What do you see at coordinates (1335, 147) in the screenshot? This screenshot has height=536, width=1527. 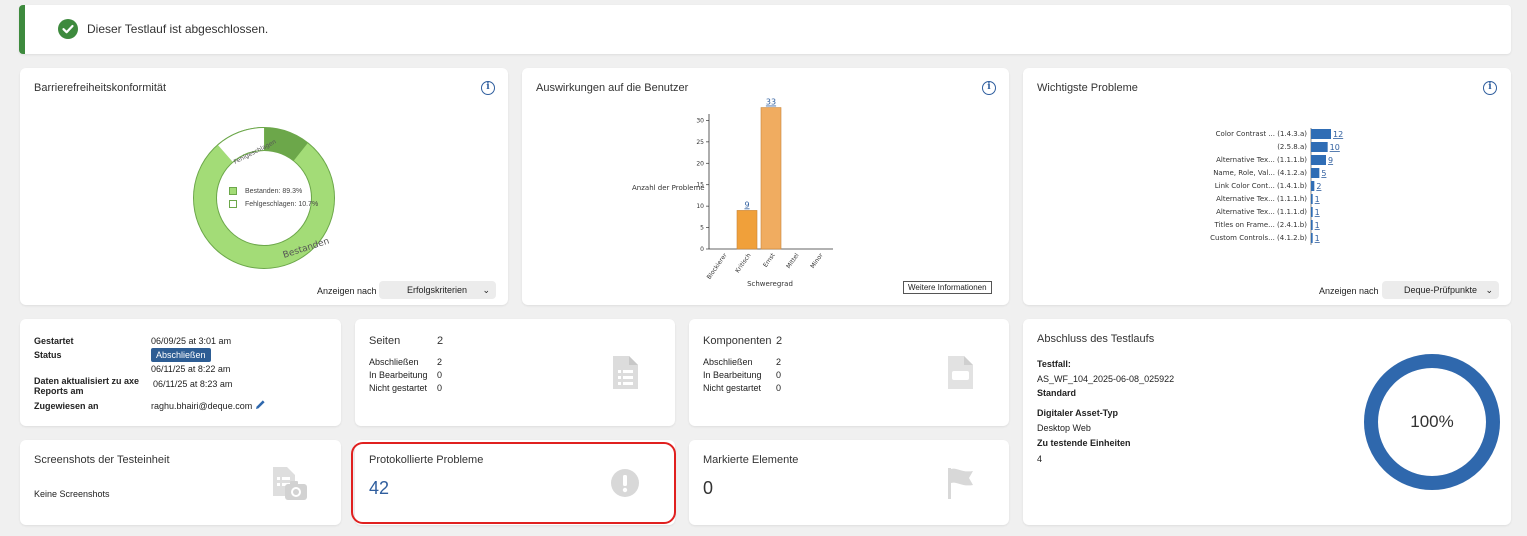 I see `issue-value-label: 10` at bounding box center [1335, 147].